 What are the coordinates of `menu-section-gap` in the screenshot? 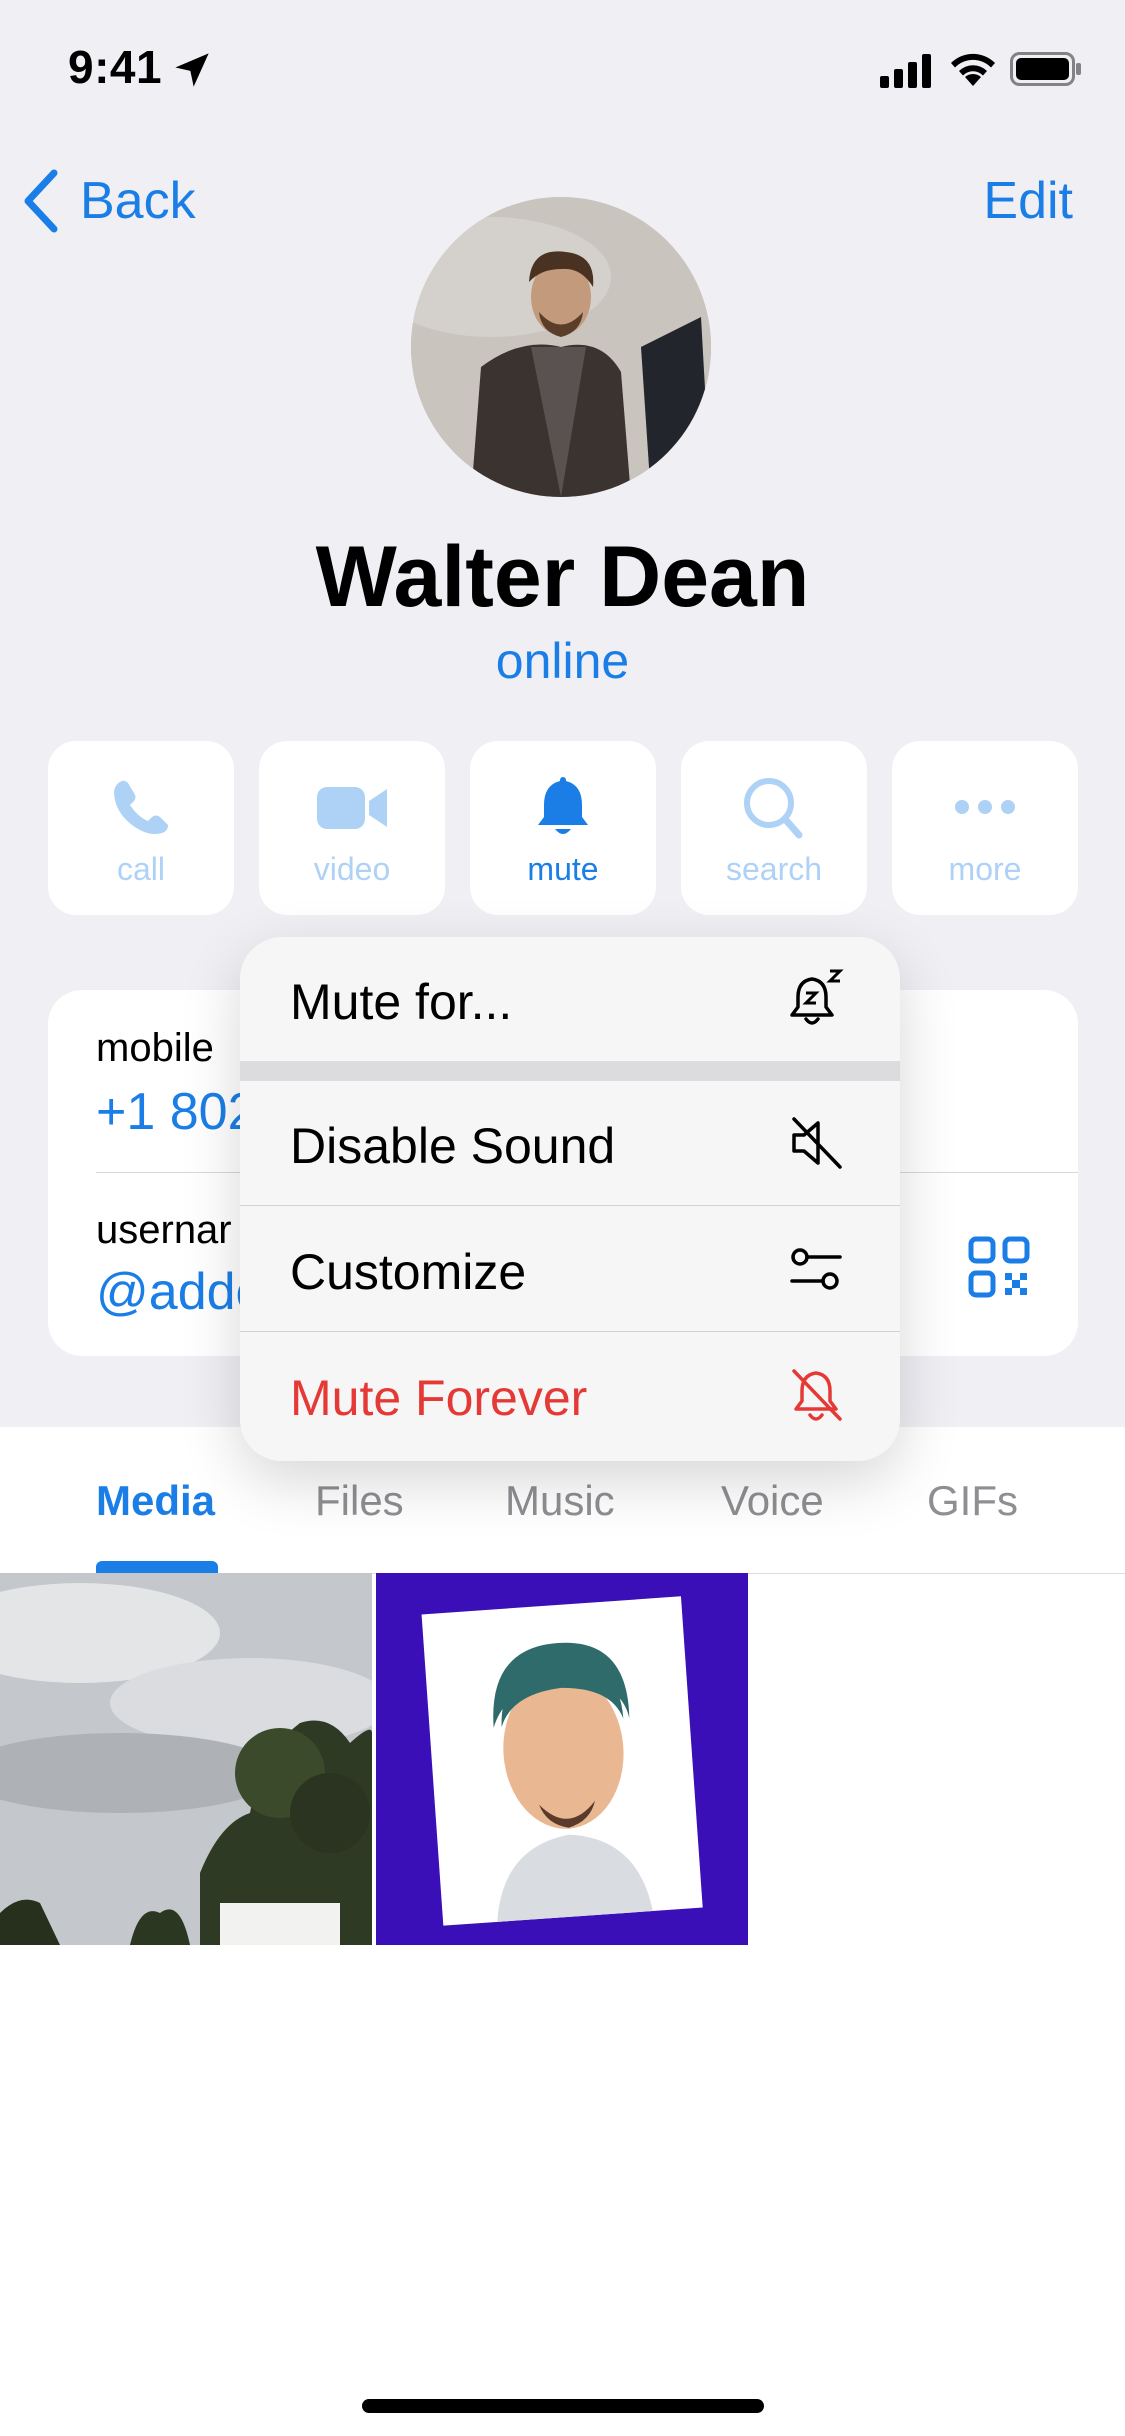 It's located at (570, 1071).